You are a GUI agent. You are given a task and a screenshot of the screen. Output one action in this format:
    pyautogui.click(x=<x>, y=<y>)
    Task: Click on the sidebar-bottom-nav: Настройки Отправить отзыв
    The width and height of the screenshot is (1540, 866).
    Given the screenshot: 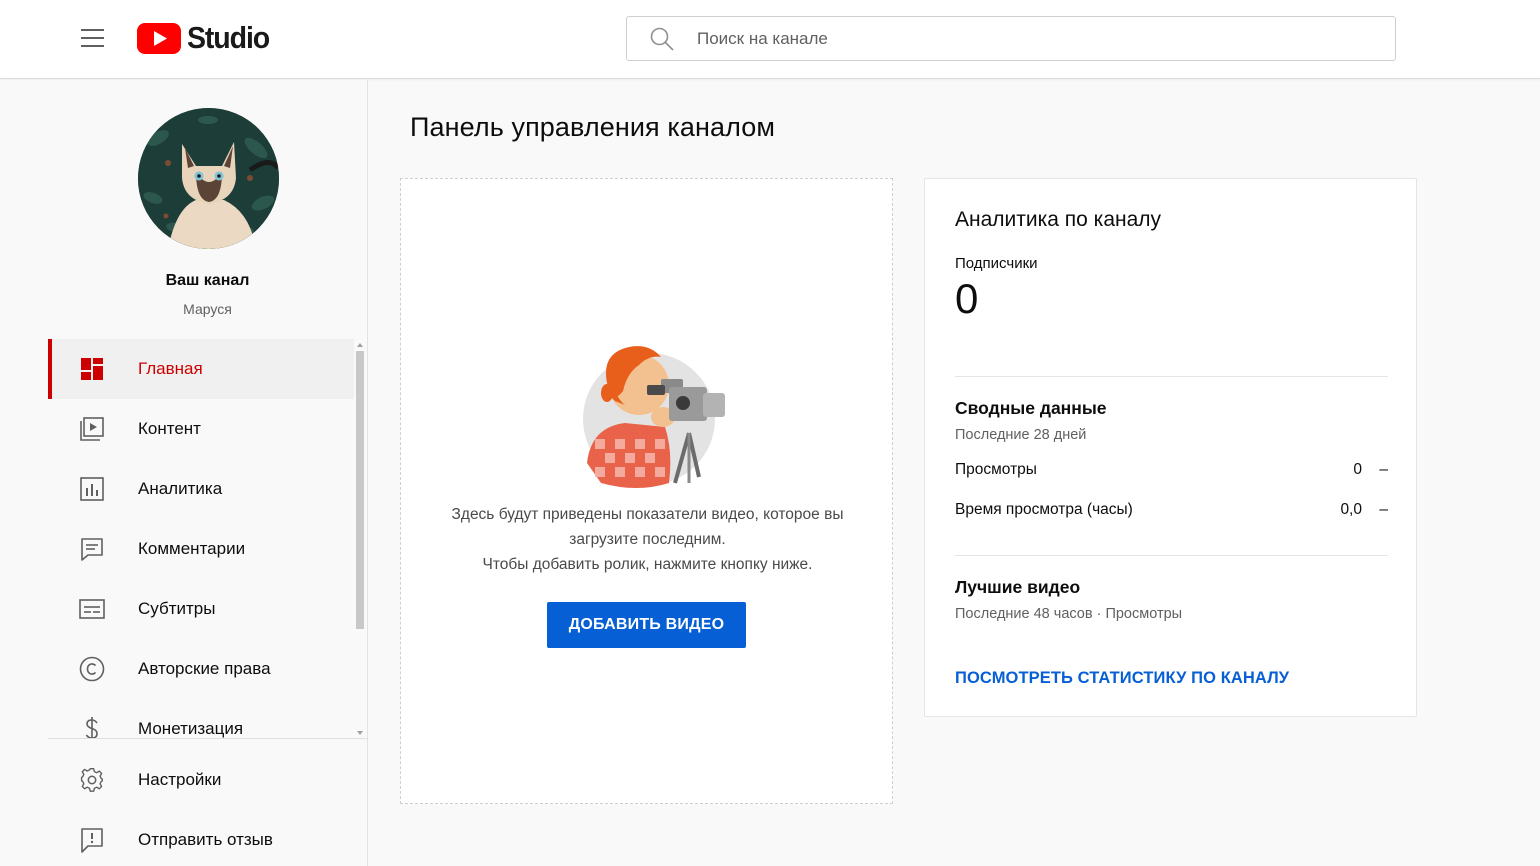 What is the action you would take?
    pyautogui.click(x=201, y=808)
    